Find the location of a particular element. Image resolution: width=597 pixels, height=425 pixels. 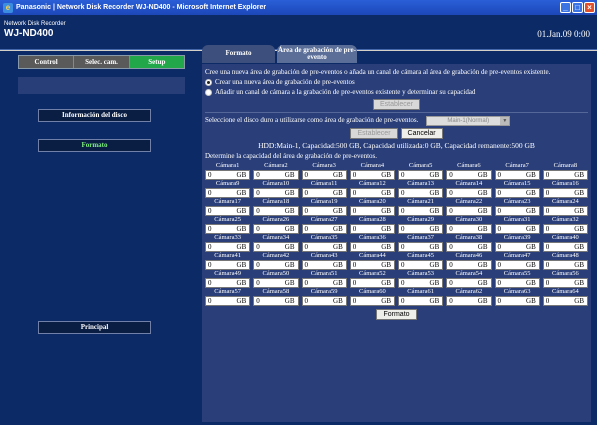

minimize-button: _ is located at coordinates (565, 7).